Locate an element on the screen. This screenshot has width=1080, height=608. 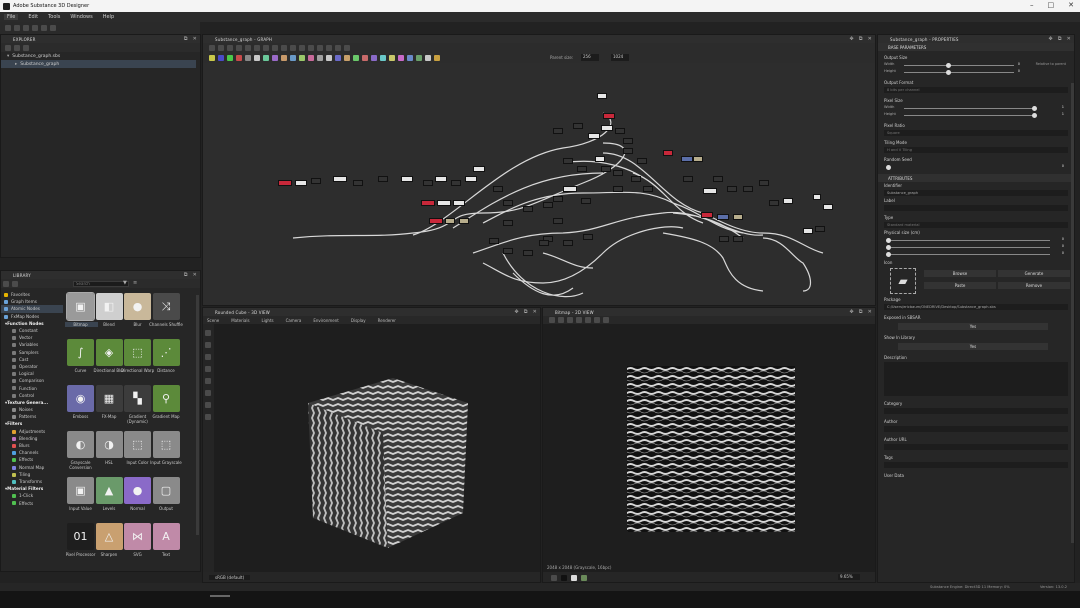
description-textarea is located at coordinates (976, 379).